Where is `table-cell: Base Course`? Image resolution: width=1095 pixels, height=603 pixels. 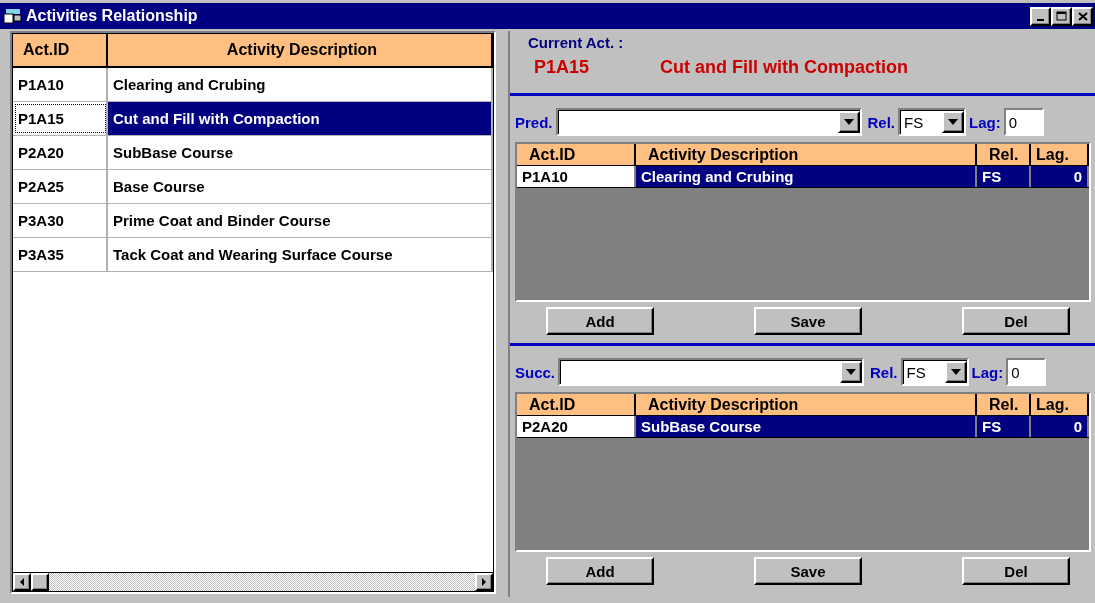
table-cell: Base Course is located at coordinates (300, 186).